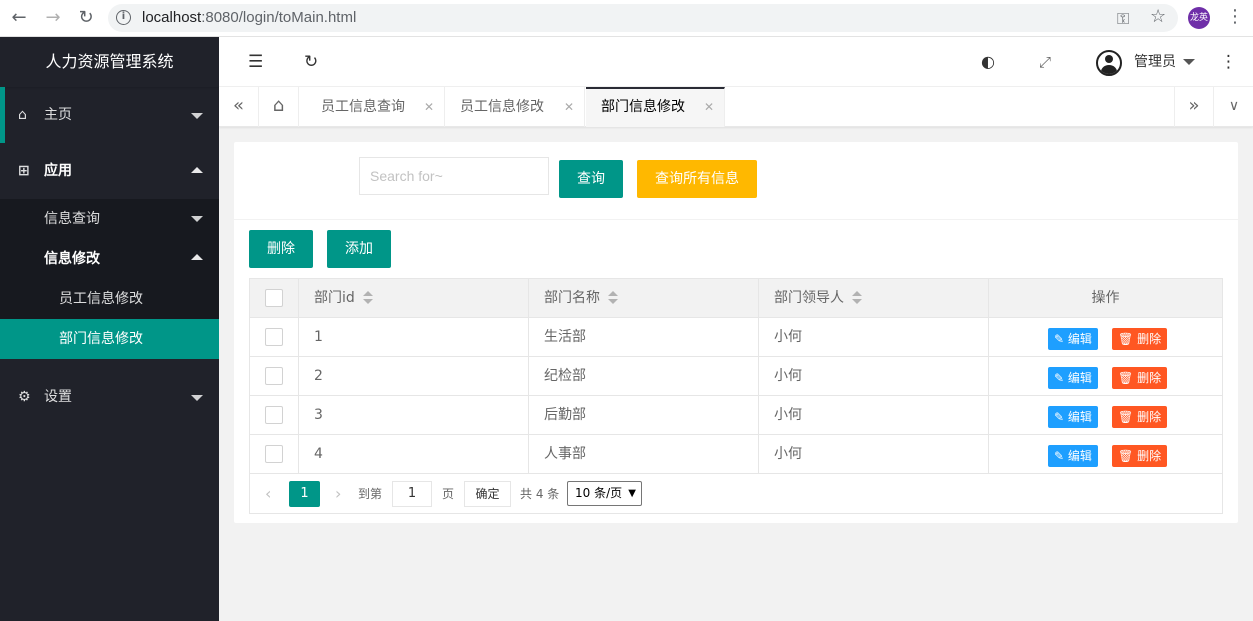 The image size is (1253, 621). What do you see at coordinates (281, 249) in the screenshot?
I see `delete-button: 删除` at bounding box center [281, 249].